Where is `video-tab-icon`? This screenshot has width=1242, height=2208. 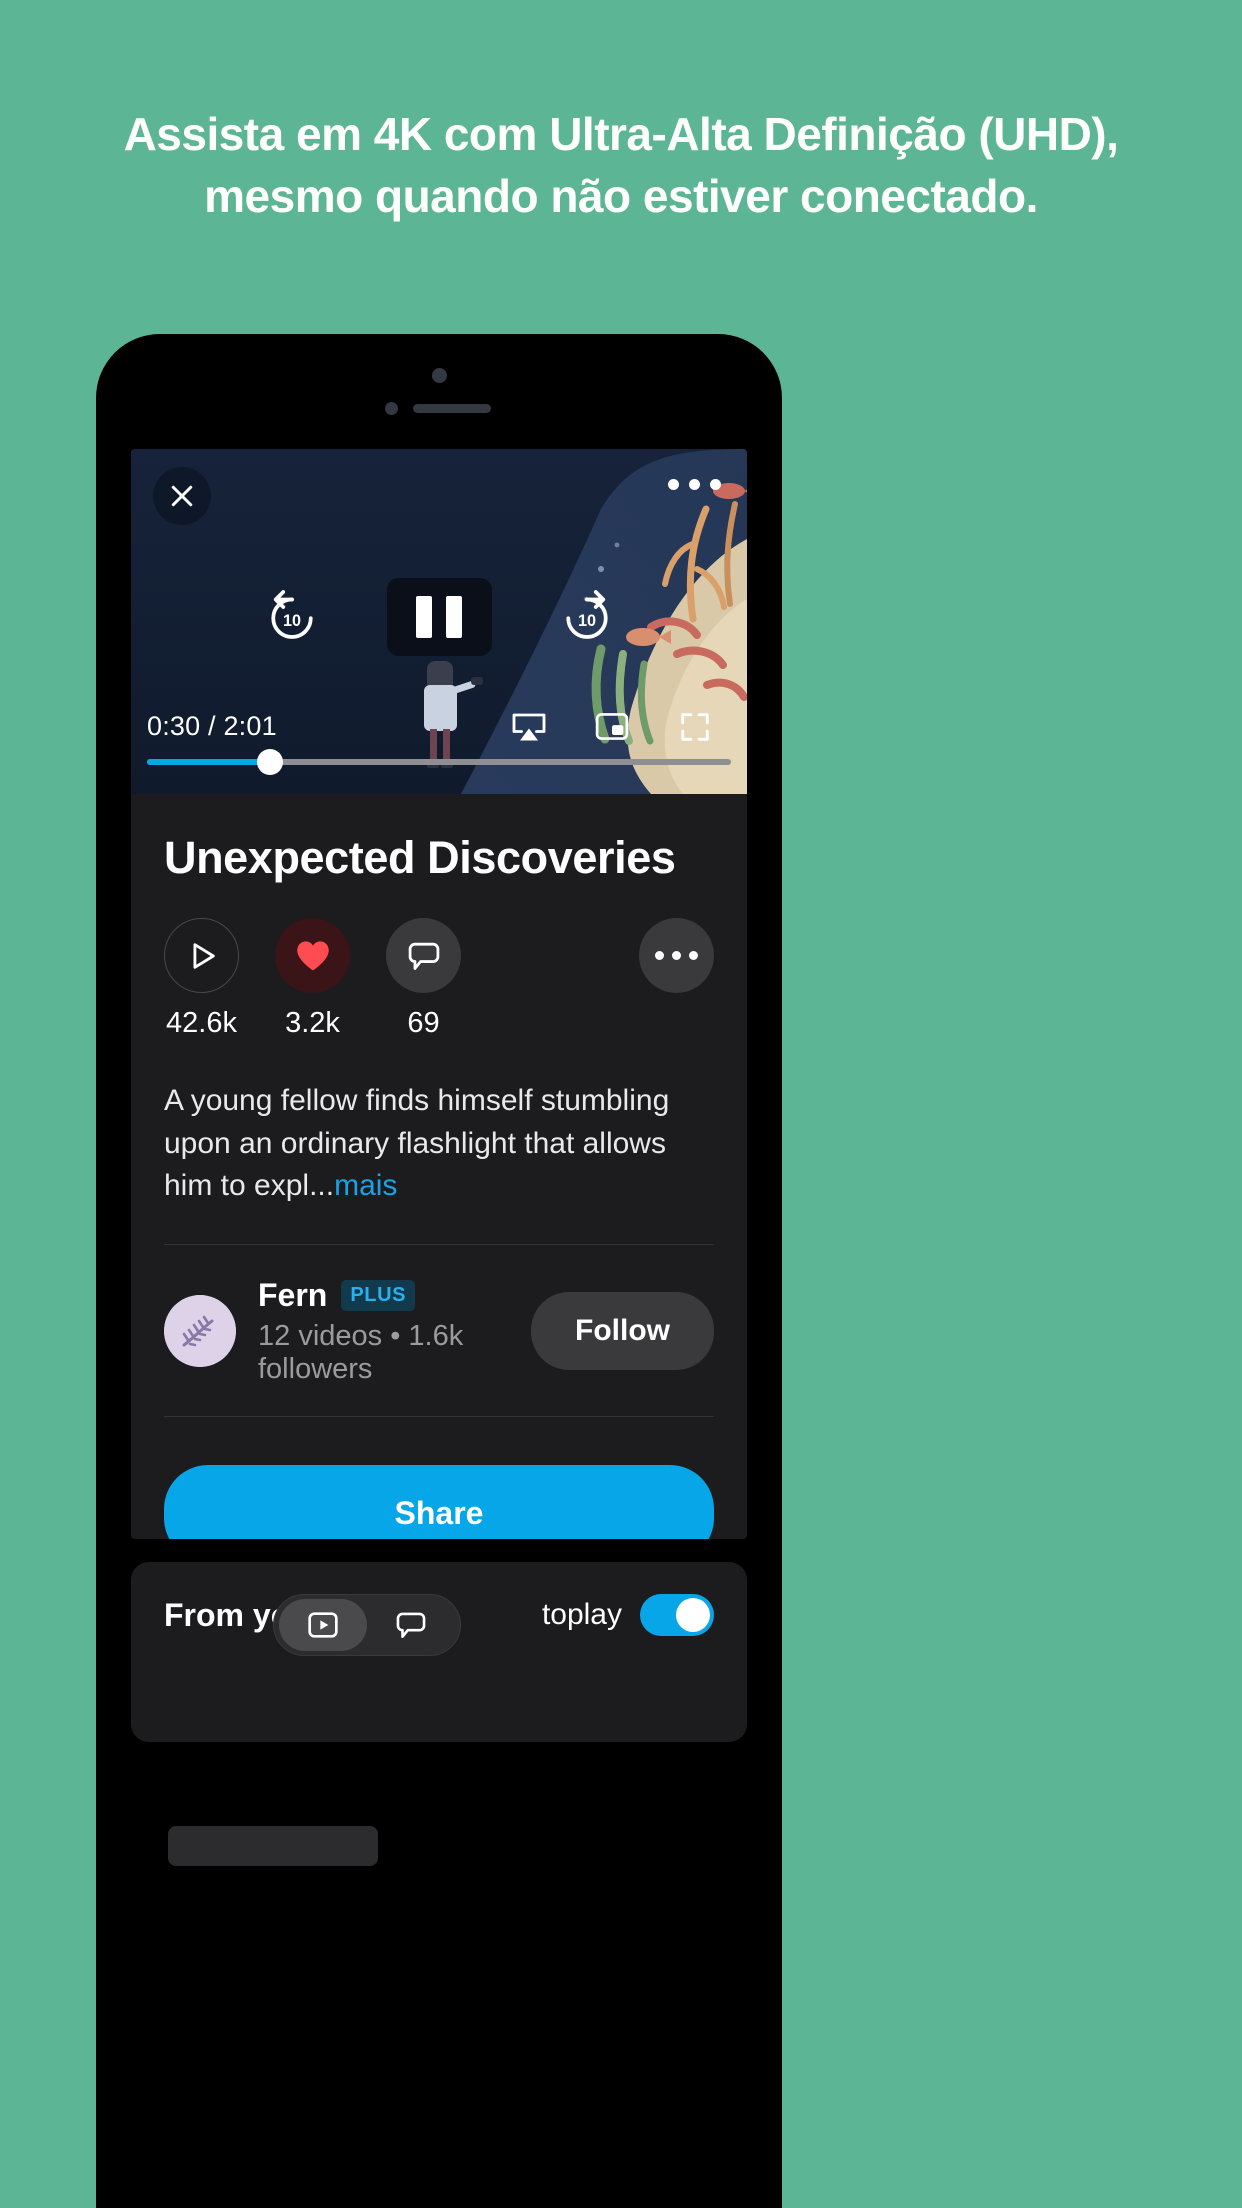
video-tab-icon is located at coordinates (323, 1625).